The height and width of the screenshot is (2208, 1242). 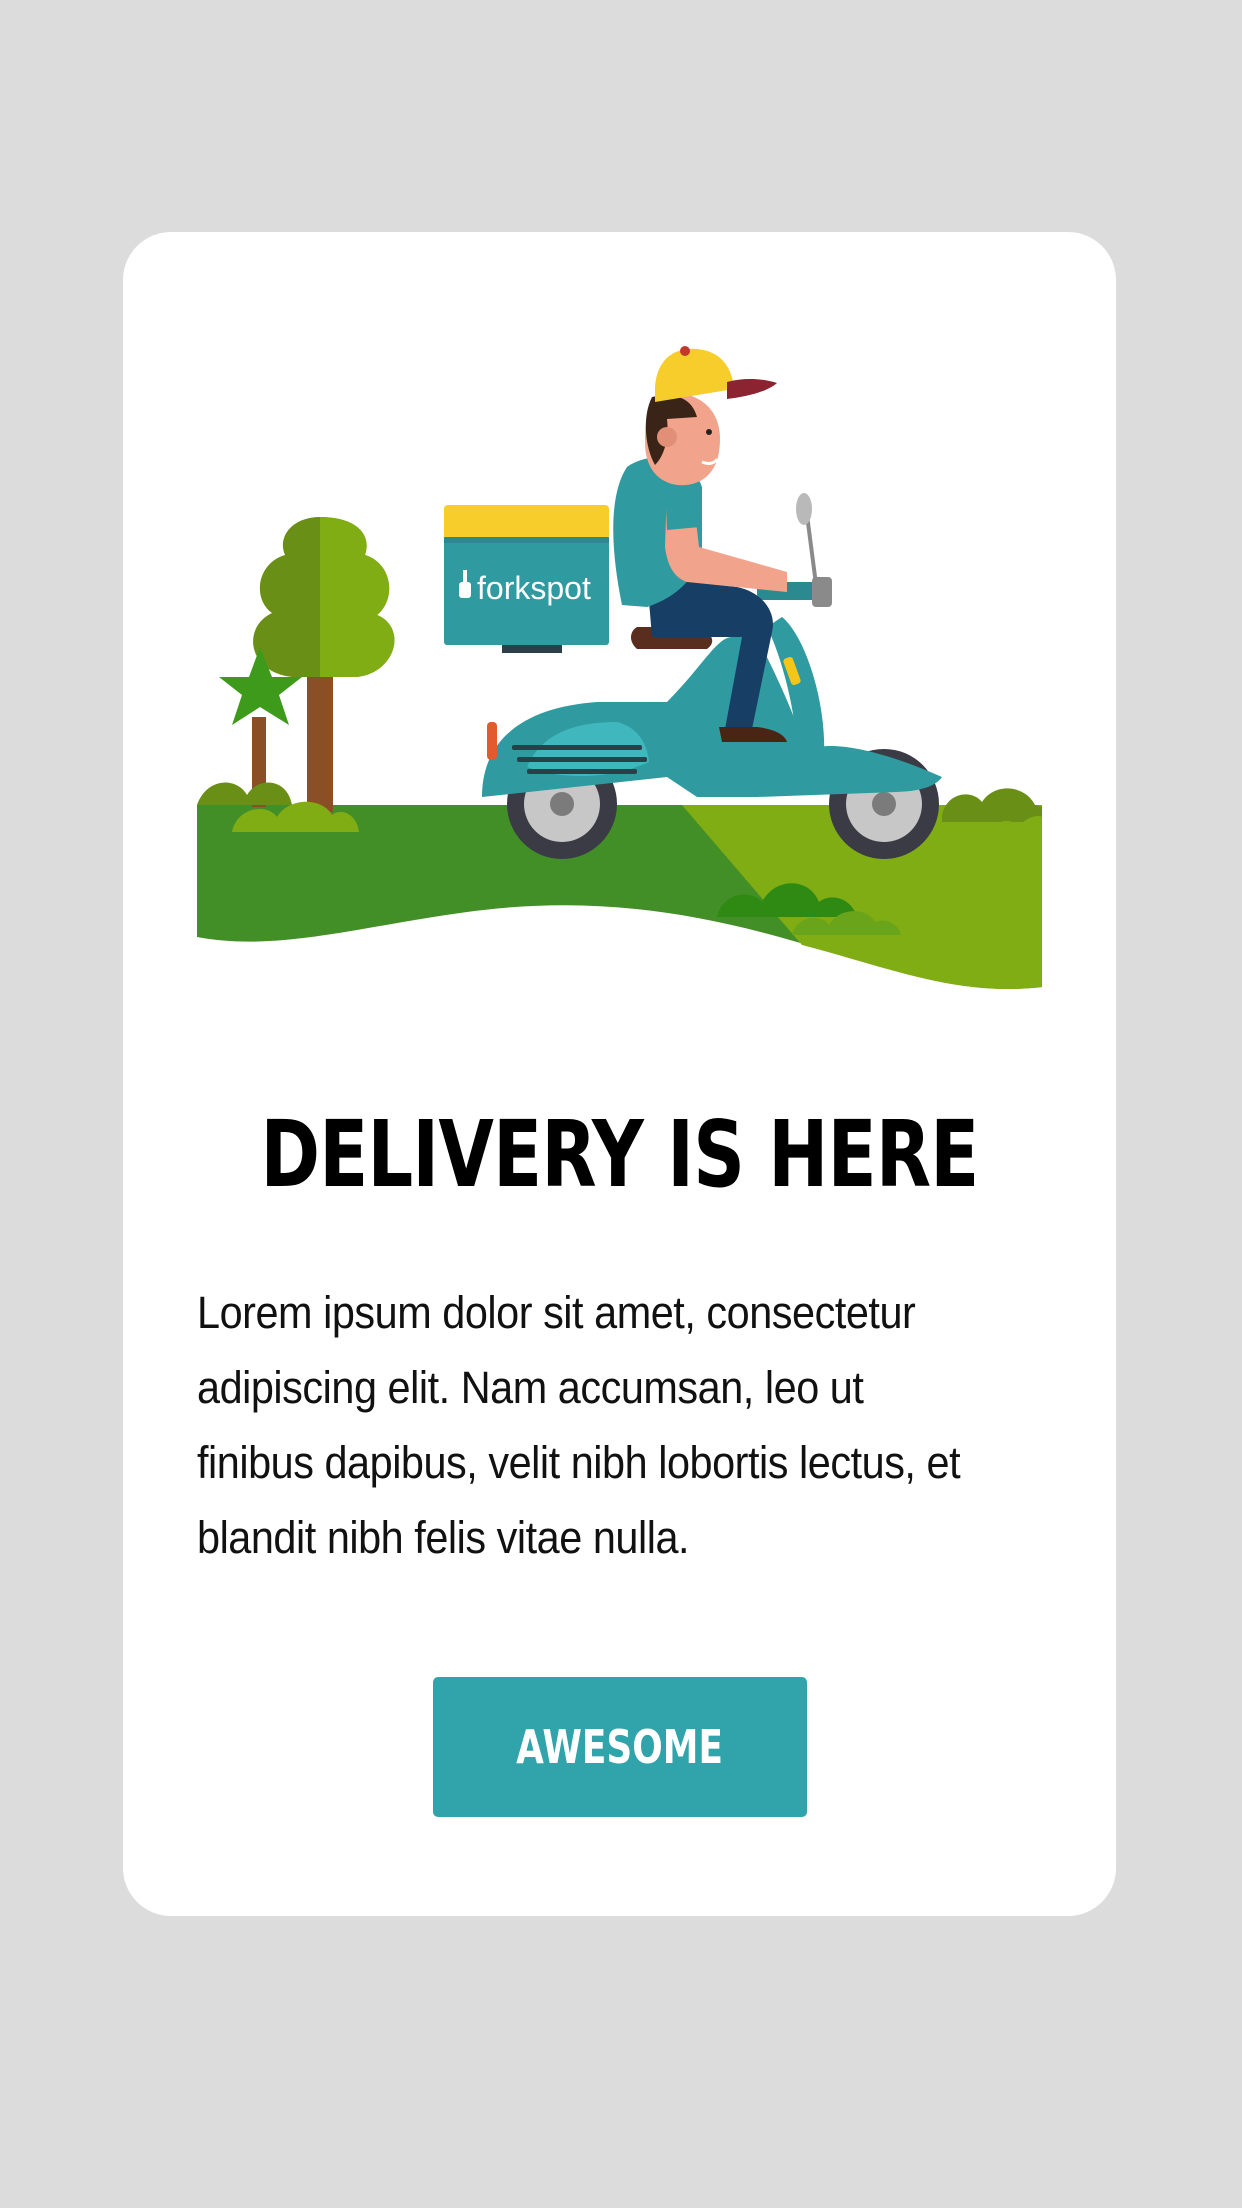 I want to click on tree-icon, so click(x=307, y=664).